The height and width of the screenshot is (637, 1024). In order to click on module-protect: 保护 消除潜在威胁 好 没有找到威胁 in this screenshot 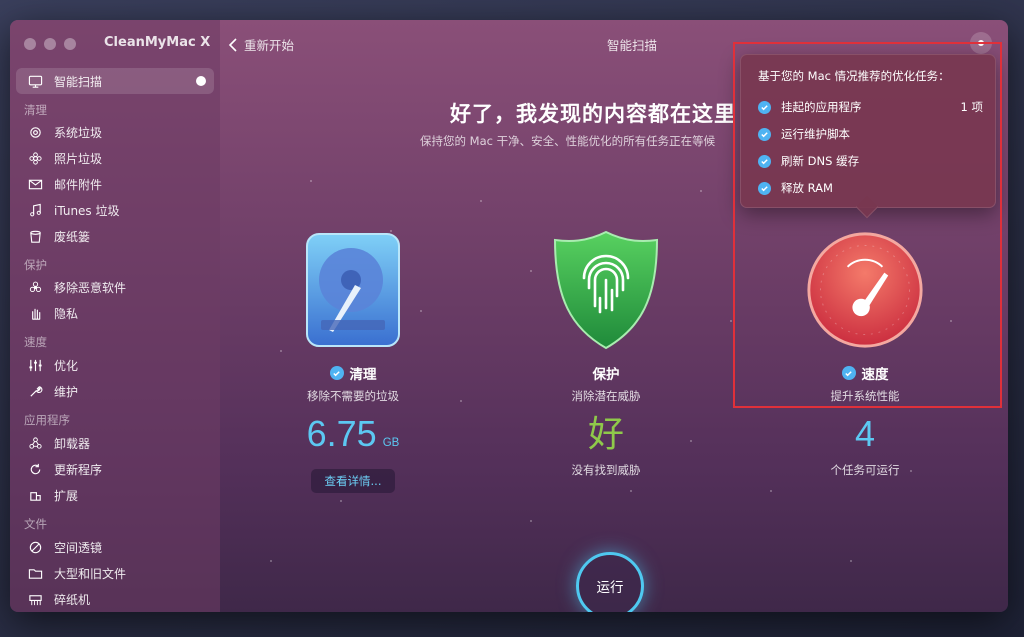, I will do `click(606, 351)`.